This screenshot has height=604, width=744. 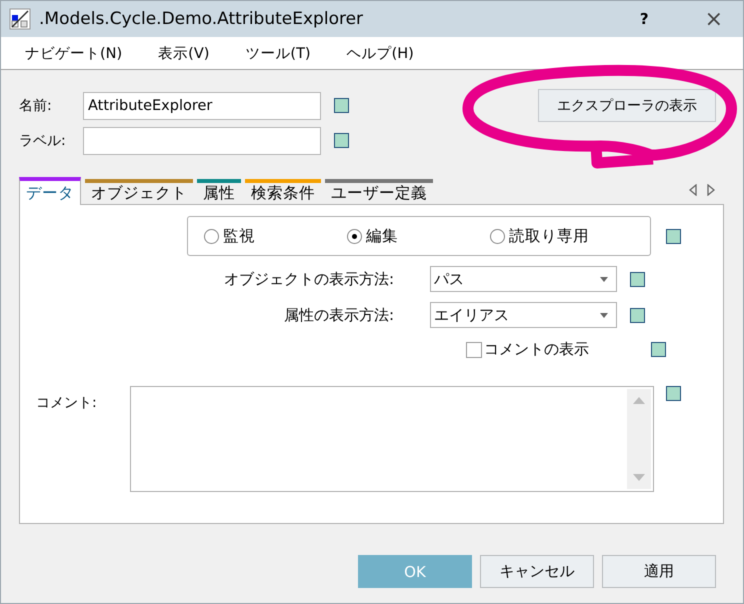 What do you see at coordinates (66, 403) in the screenshot?
I see `comment-label: コメント:` at bounding box center [66, 403].